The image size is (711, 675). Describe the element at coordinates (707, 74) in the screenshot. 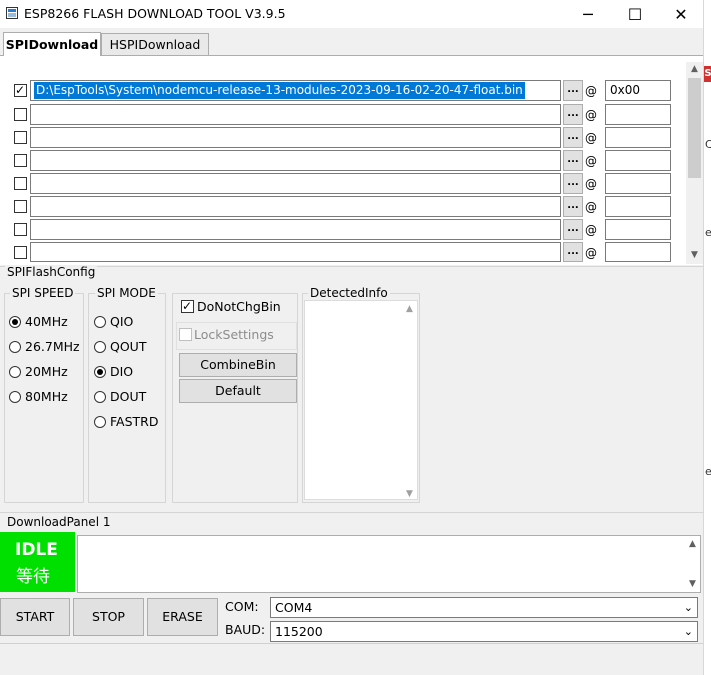

I see `background-badge: S` at that location.